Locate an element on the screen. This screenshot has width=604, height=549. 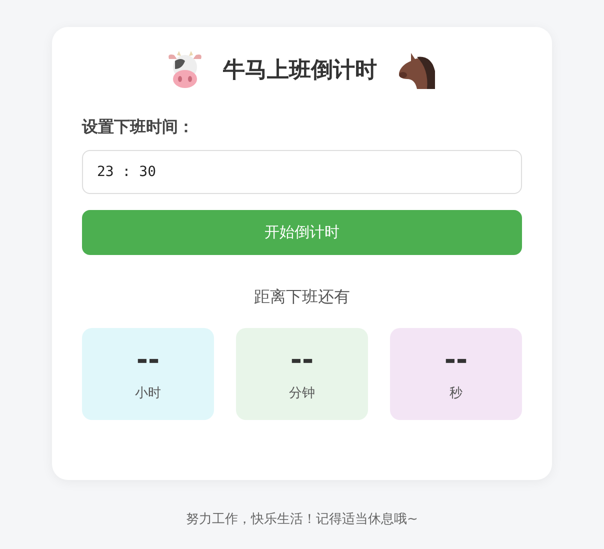
cow-icon is located at coordinates (185, 70).